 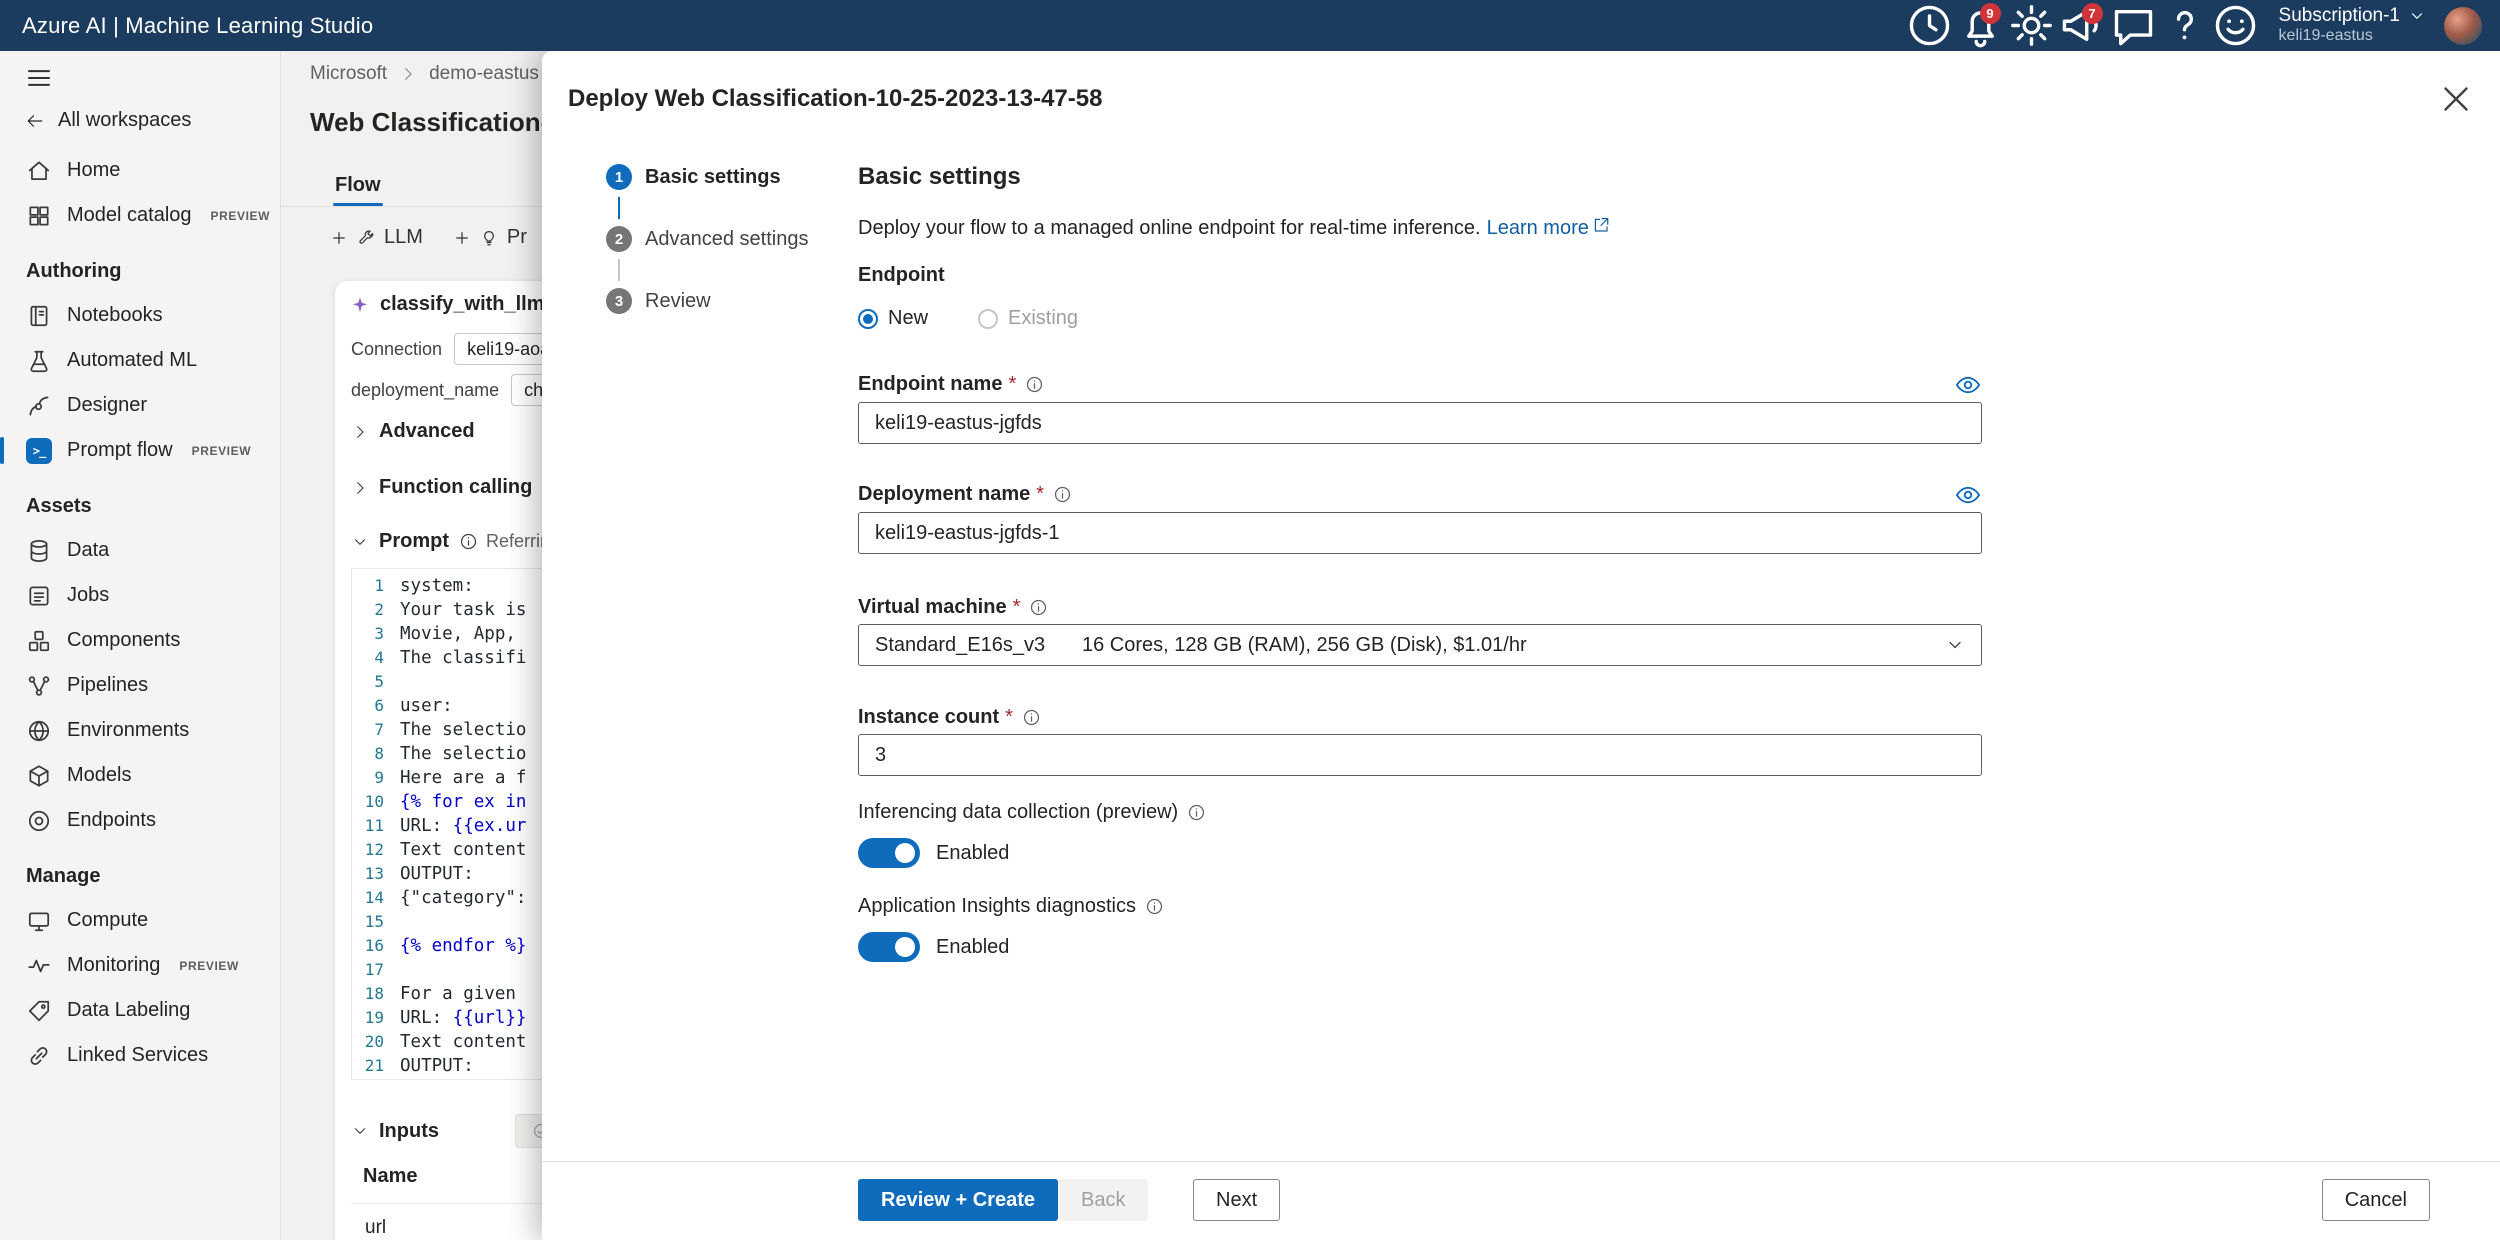 I want to click on plus-icon, so click(x=462, y=238).